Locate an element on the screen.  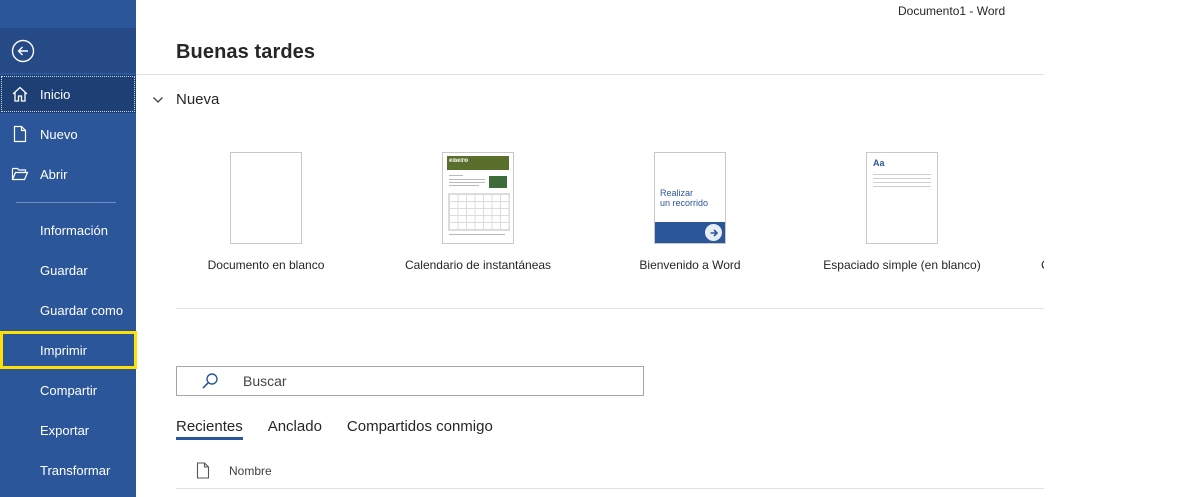
template-calendar: enero Calendario de instantáneas is located at coordinates (478, 212).